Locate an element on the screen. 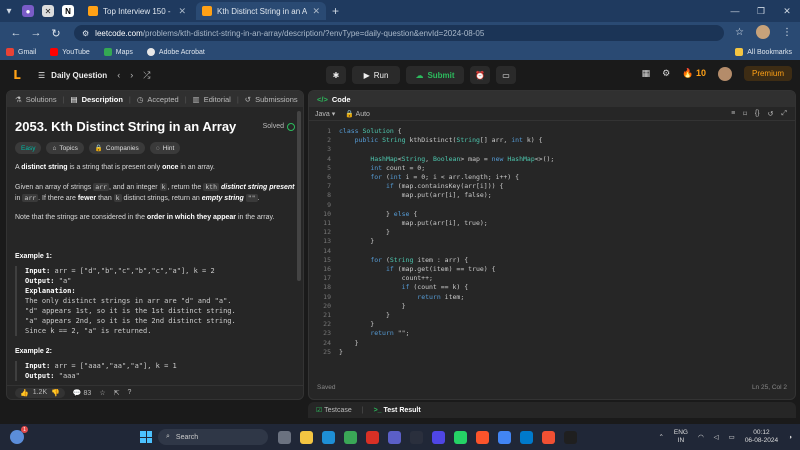  code-line: for (int i = 0; i < arr.length; i++) { is located at coordinates (429, 177).